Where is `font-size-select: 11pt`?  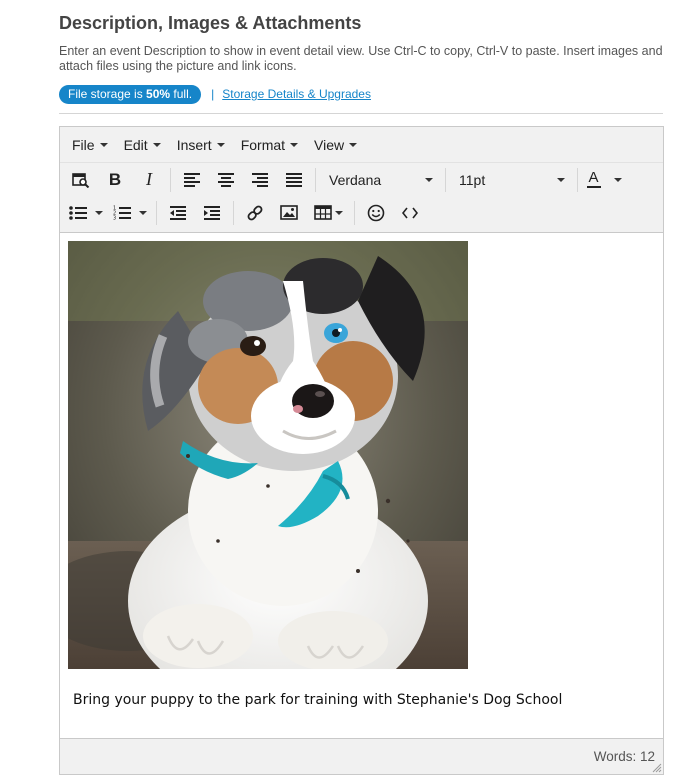
font-size-select: 11pt is located at coordinates (511, 180).